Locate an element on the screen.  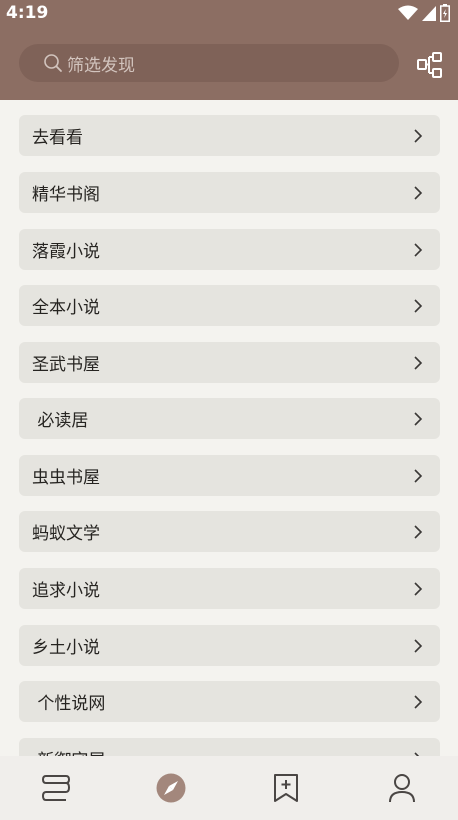
bookmark-add-icon is located at coordinates (286, 788).